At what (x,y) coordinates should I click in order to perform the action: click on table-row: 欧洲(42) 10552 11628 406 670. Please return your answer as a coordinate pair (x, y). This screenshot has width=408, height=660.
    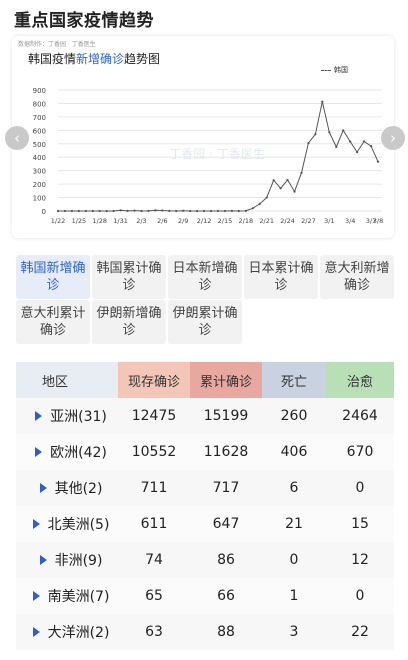
    Looking at the image, I should click on (205, 452).